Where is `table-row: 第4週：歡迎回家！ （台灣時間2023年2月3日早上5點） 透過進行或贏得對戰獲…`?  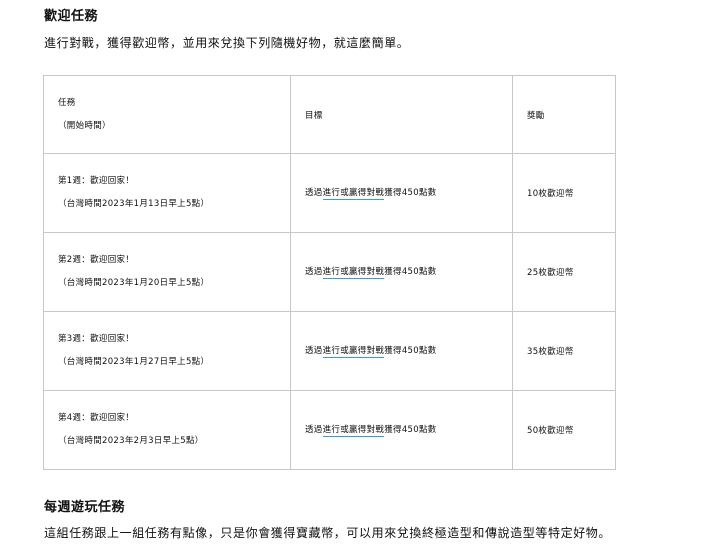 table-row: 第4週：歡迎回家！ （台灣時間2023年2月3日早上5點） 透過進行或贏得對戰獲… is located at coordinates (329, 430).